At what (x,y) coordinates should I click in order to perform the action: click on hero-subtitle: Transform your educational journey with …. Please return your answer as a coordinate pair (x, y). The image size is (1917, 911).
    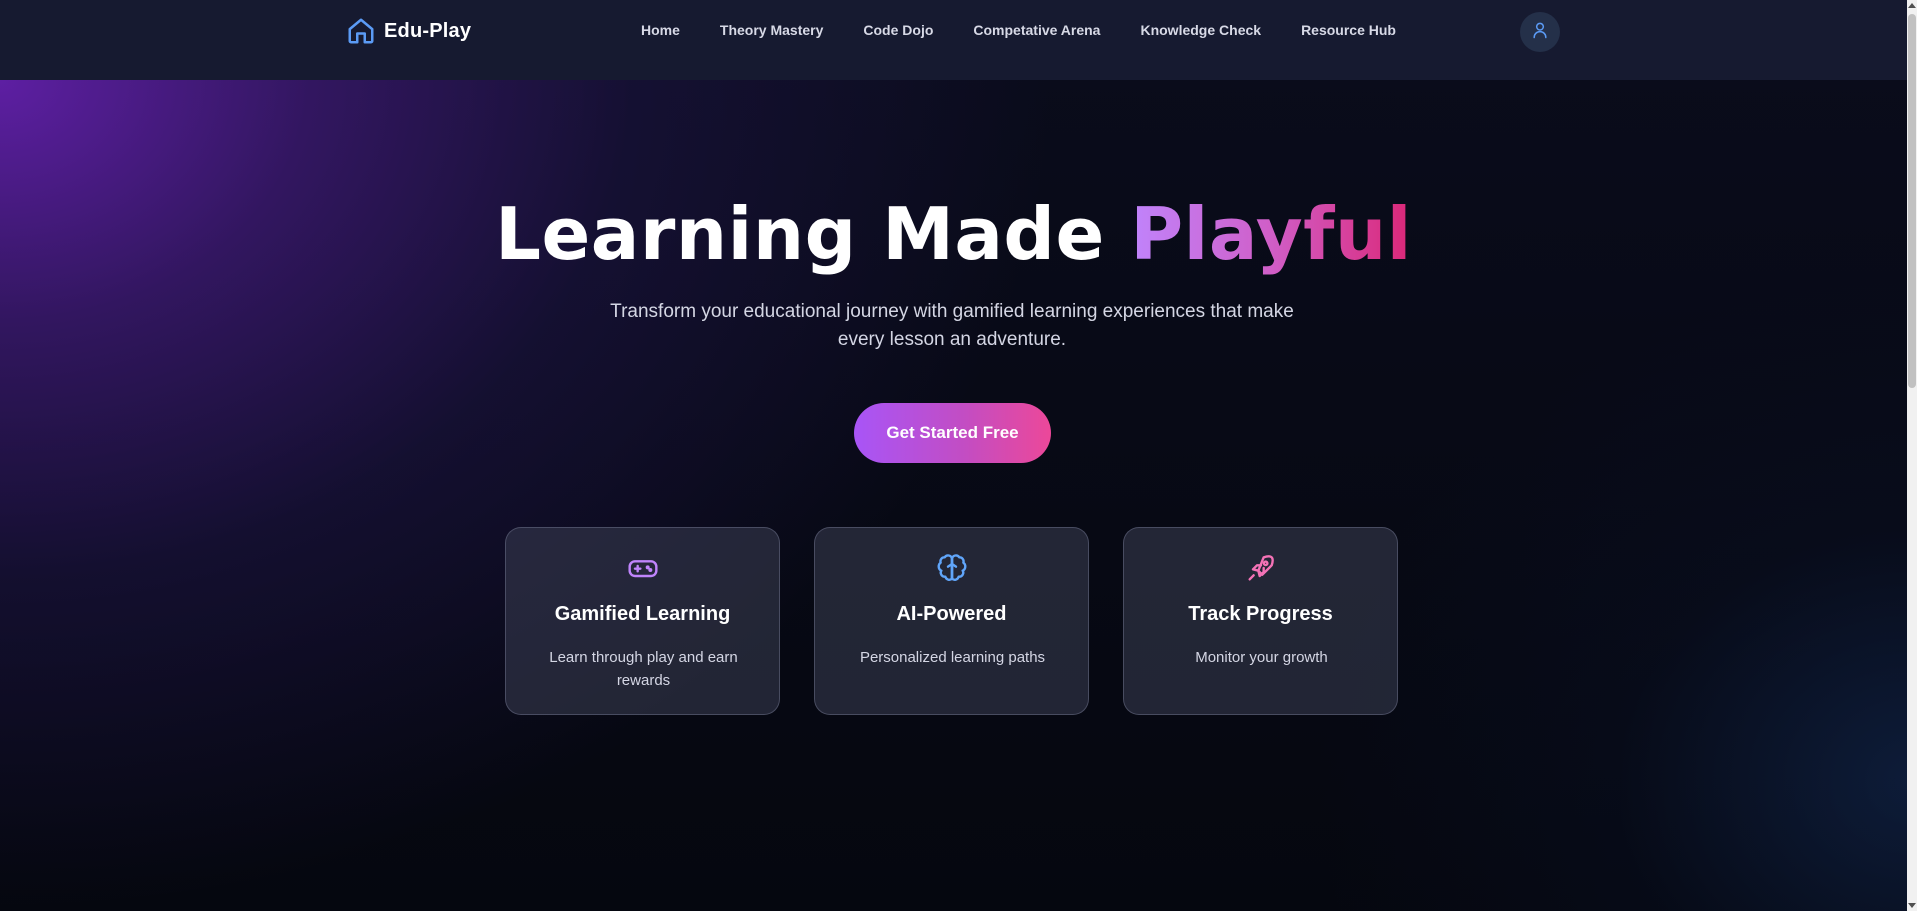
    Looking at the image, I should click on (952, 325).